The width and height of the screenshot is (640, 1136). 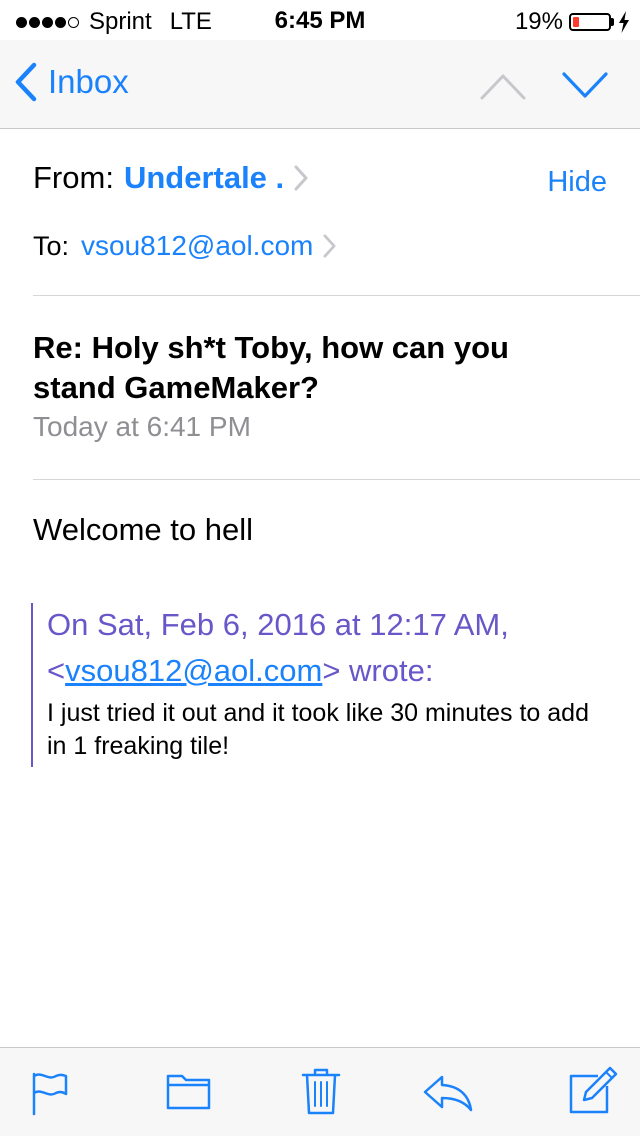 I want to click on recipient-address: vsou812@aol.com, so click(x=197, y=246).